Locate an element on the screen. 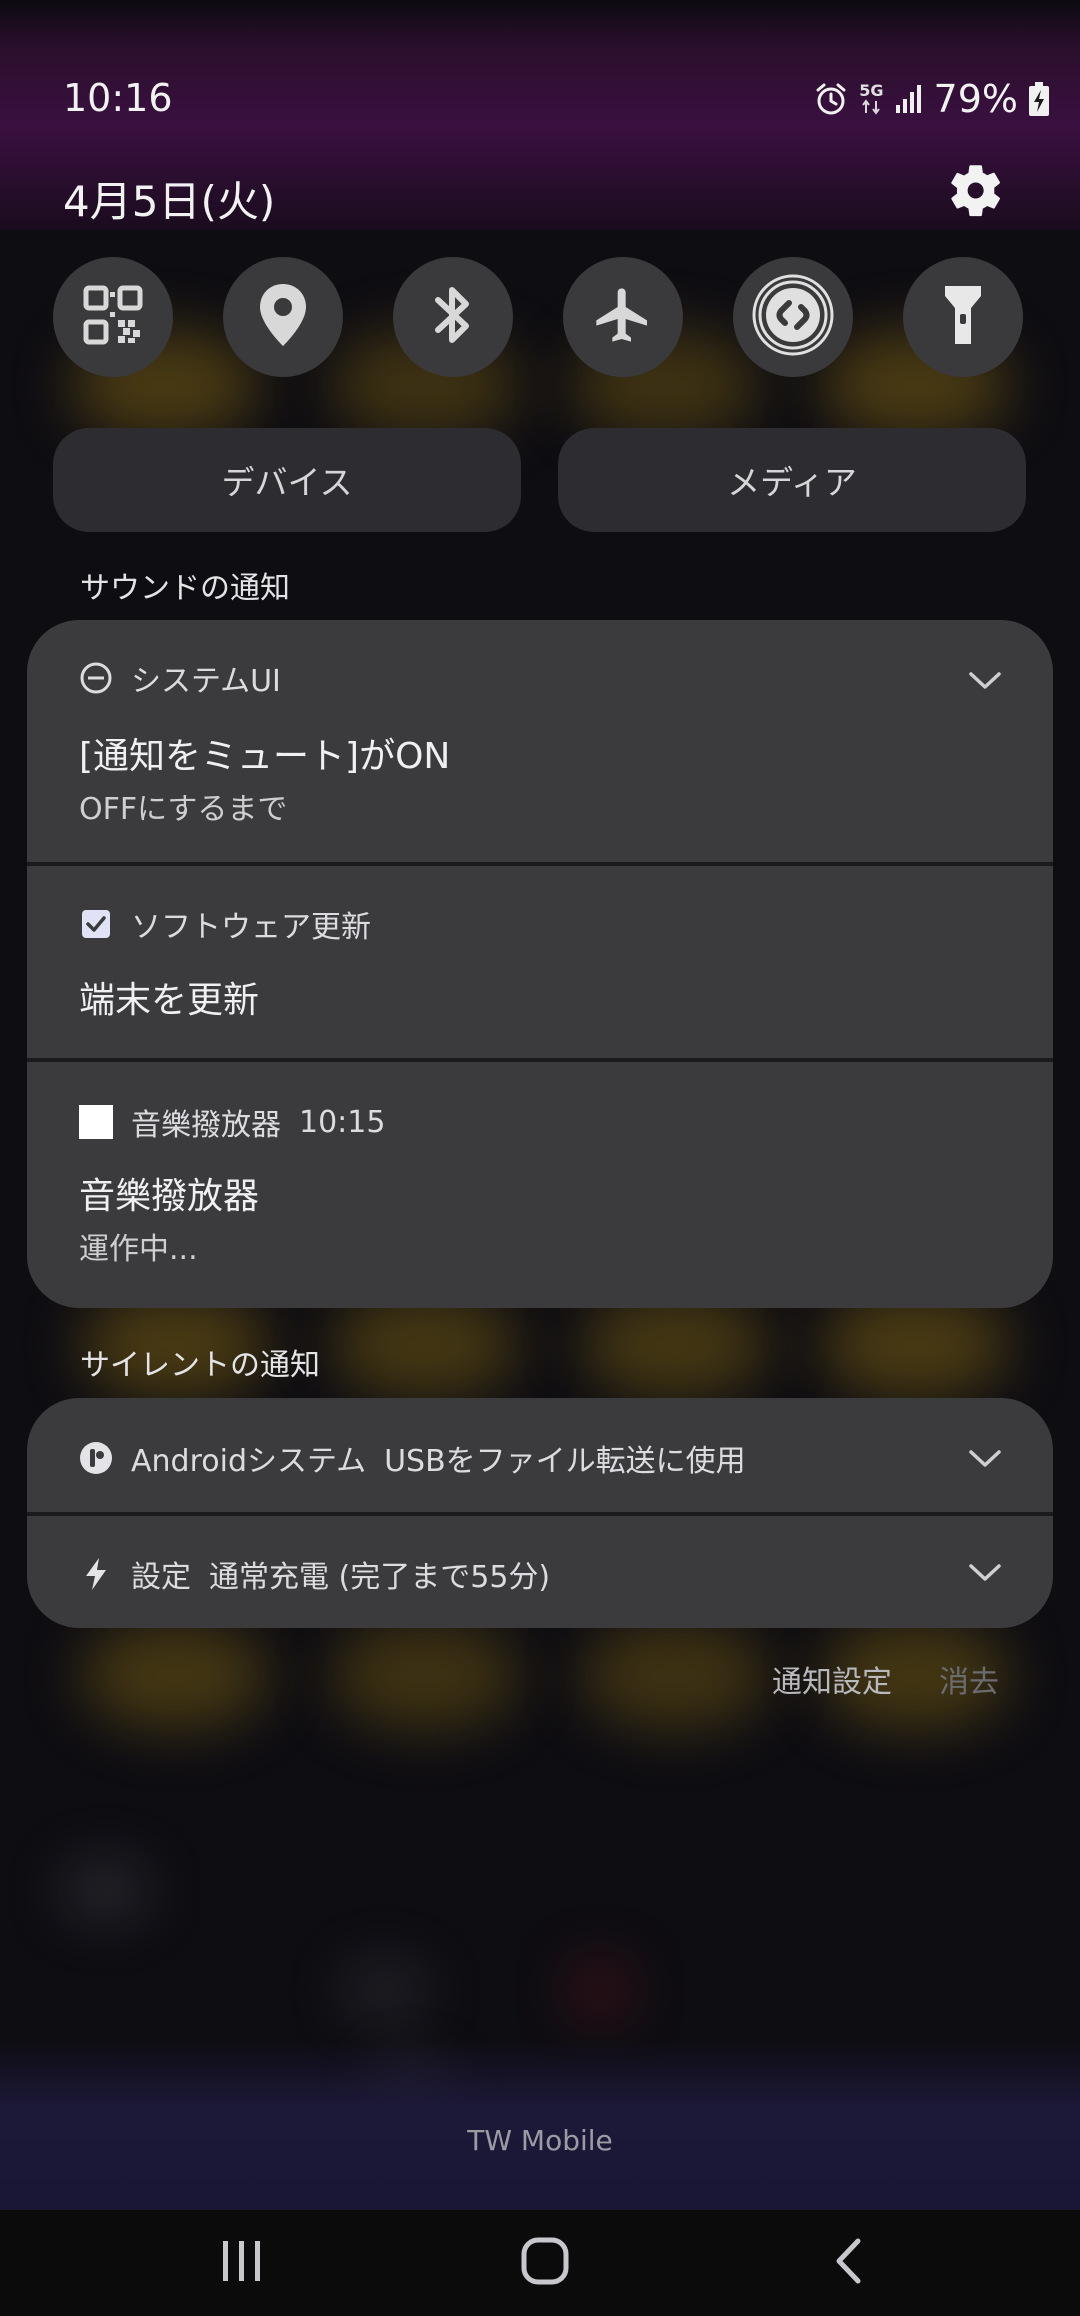 This screenshot has height=2316, width=1080. qs-tile-location is located at coordinates (283, 317).